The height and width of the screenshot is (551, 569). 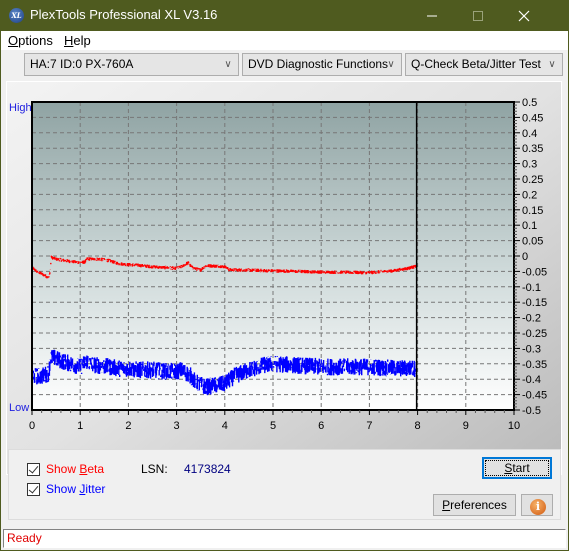 What do you see at coordinates (534, 334) in the screenshot?
I see `y-tick-label: -0.25` at bounding box center [534, 334].